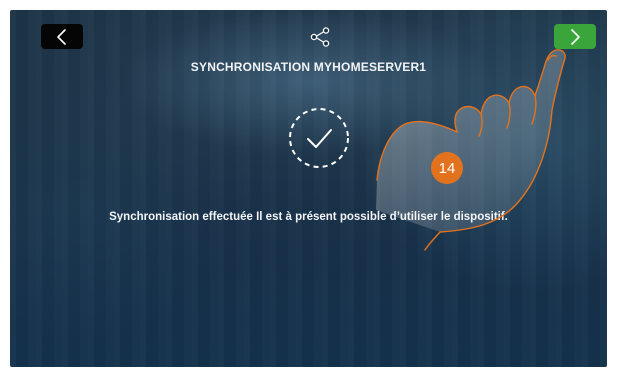 The width and height of the screenshot is (618, 377). I want to click on next-button, so click(575, 36).